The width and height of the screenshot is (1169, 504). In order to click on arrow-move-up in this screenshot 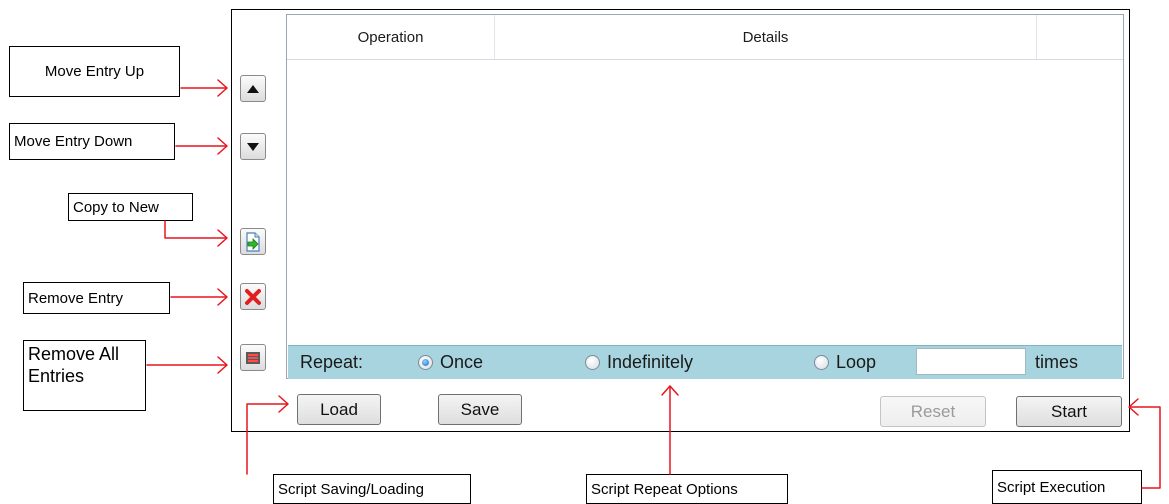, I will do `click(204, 88)`.